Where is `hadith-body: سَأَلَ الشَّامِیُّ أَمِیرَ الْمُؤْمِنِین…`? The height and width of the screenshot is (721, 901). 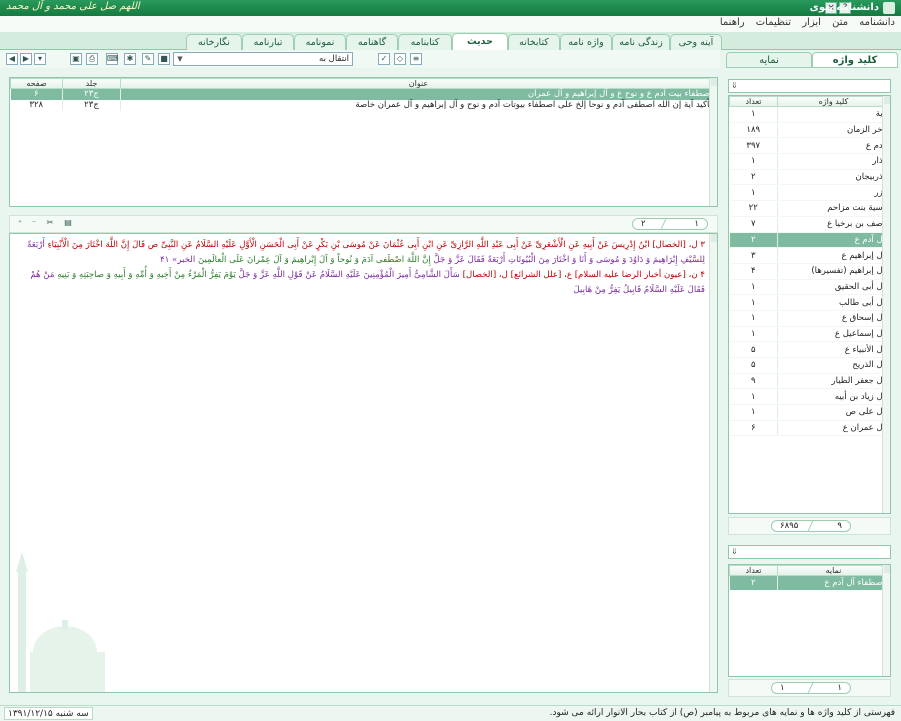 hadith-body: سَأَلَ الشَّامِیُّ أَمِیرَ الْمُؤْمِنِین… is located at coordinates (349, 275).